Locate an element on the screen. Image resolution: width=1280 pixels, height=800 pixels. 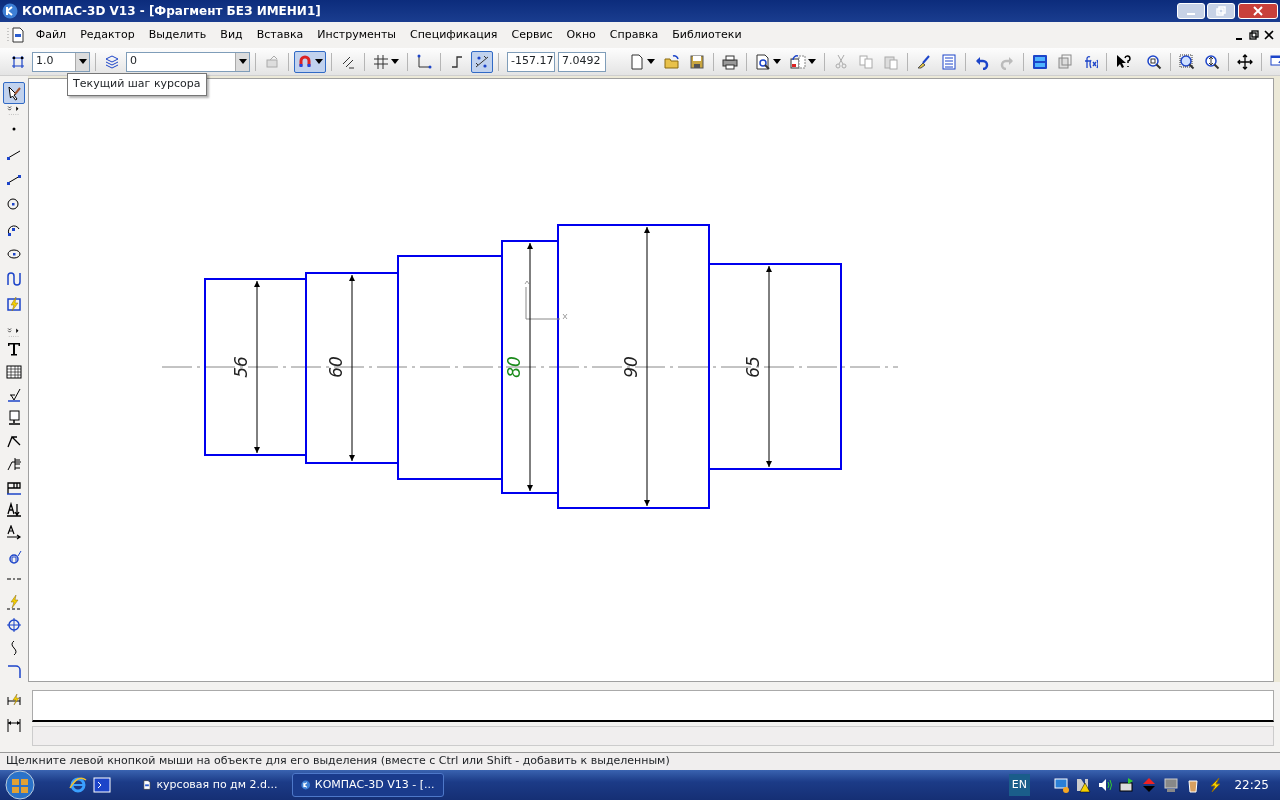
snap-mode-button is located at coordinates (310, 61).